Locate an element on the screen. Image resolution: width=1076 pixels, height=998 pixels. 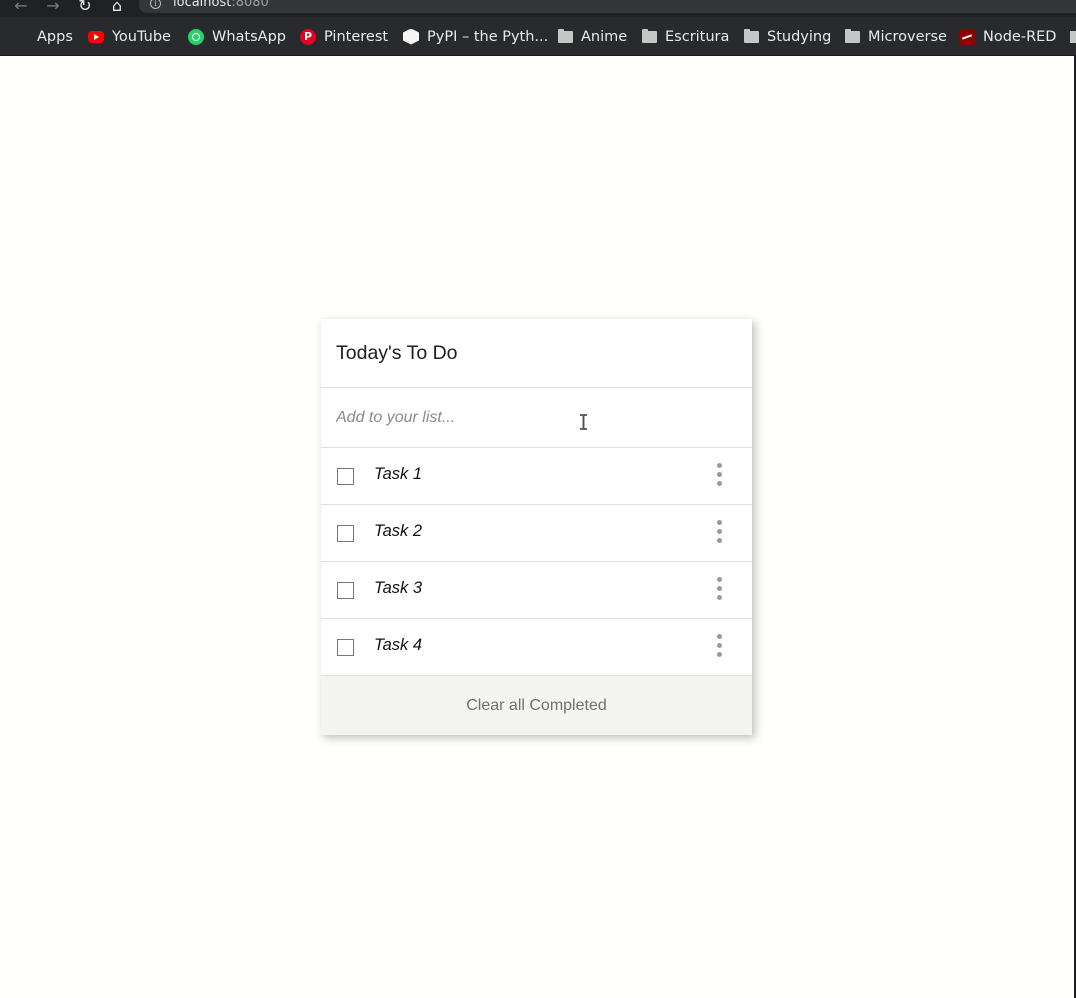
forward-arrow-icon: → is located at coordinates (53, 7).